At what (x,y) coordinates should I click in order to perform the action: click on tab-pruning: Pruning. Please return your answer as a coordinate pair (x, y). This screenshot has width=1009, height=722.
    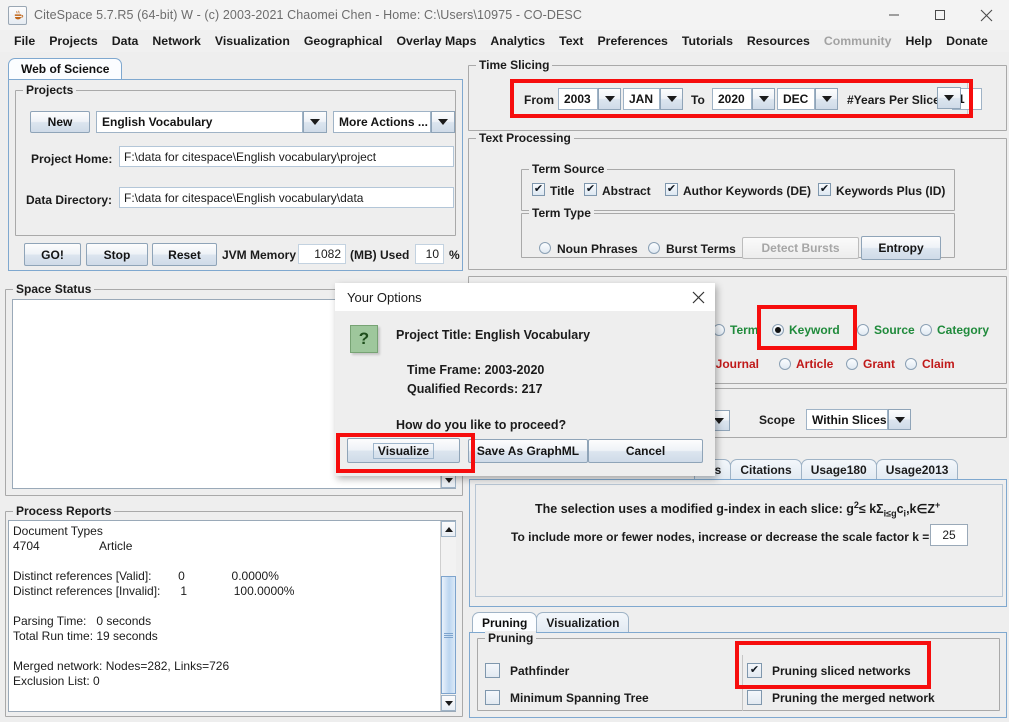
    Looking at the image, I should click on (505, 622).